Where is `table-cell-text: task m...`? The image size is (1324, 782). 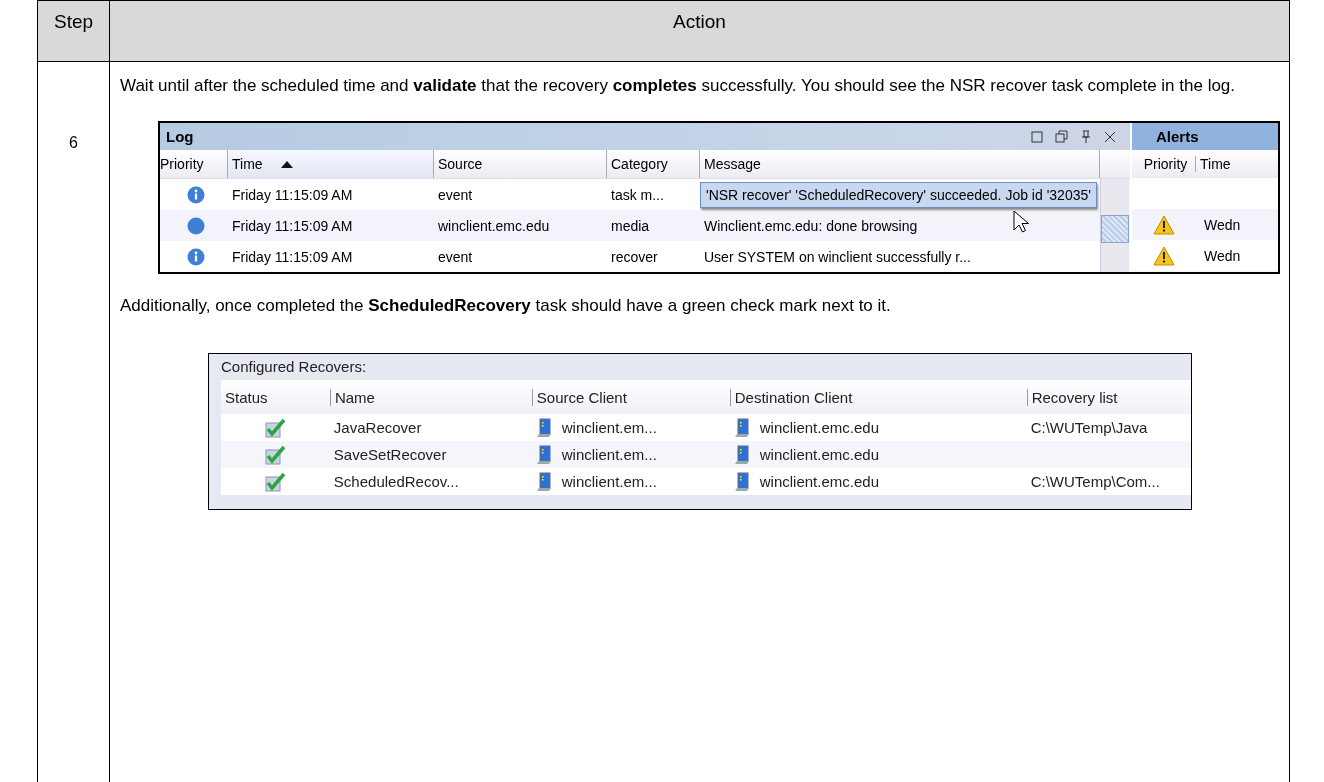 table-cell-text: task m... is located at coordinates (637, 194).